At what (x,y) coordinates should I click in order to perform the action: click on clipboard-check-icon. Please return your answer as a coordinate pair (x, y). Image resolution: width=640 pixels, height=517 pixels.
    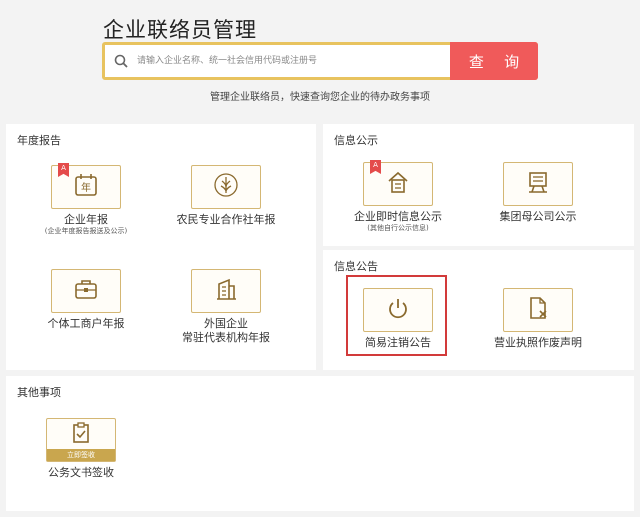
    Looking at the image, I should click on (81, 435).